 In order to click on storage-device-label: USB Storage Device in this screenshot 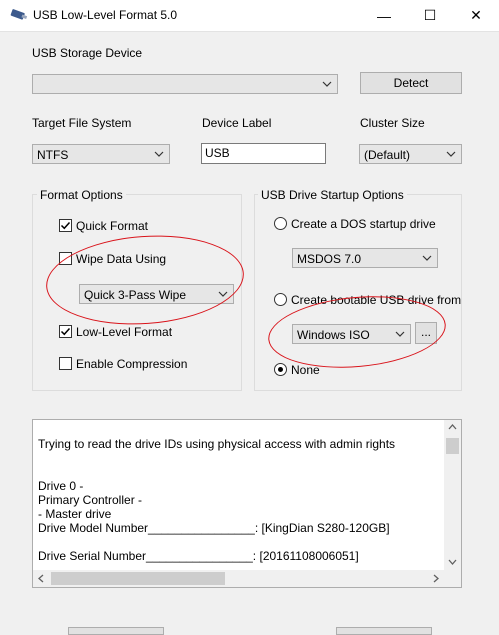, I will do `click(87, 53)`.